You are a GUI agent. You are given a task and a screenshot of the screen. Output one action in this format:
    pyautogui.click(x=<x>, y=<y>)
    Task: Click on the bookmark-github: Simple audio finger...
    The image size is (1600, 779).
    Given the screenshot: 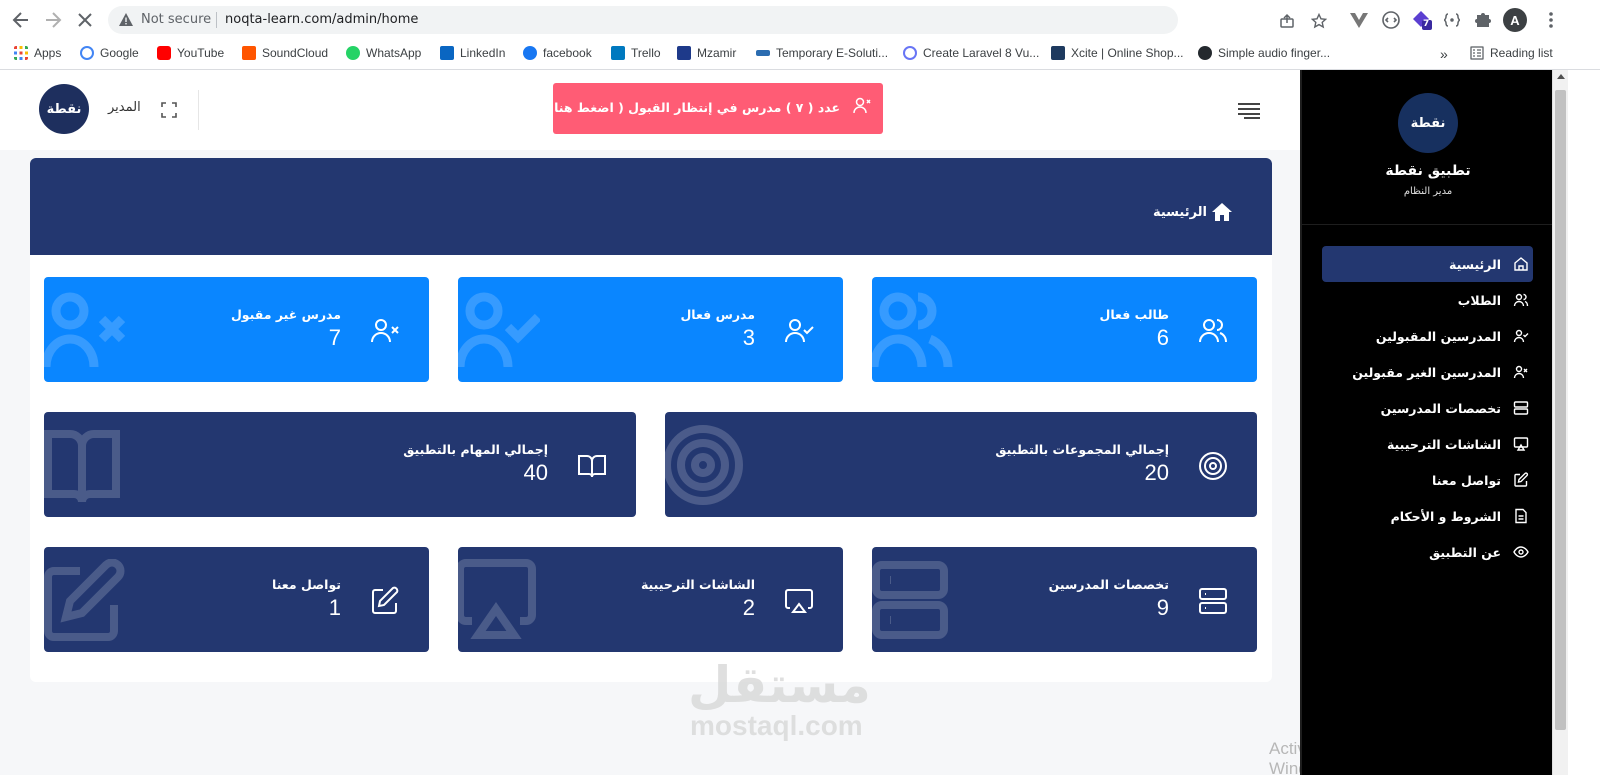 What is the action you would take?
    pyautogui.click(x=1264, y=53)
    